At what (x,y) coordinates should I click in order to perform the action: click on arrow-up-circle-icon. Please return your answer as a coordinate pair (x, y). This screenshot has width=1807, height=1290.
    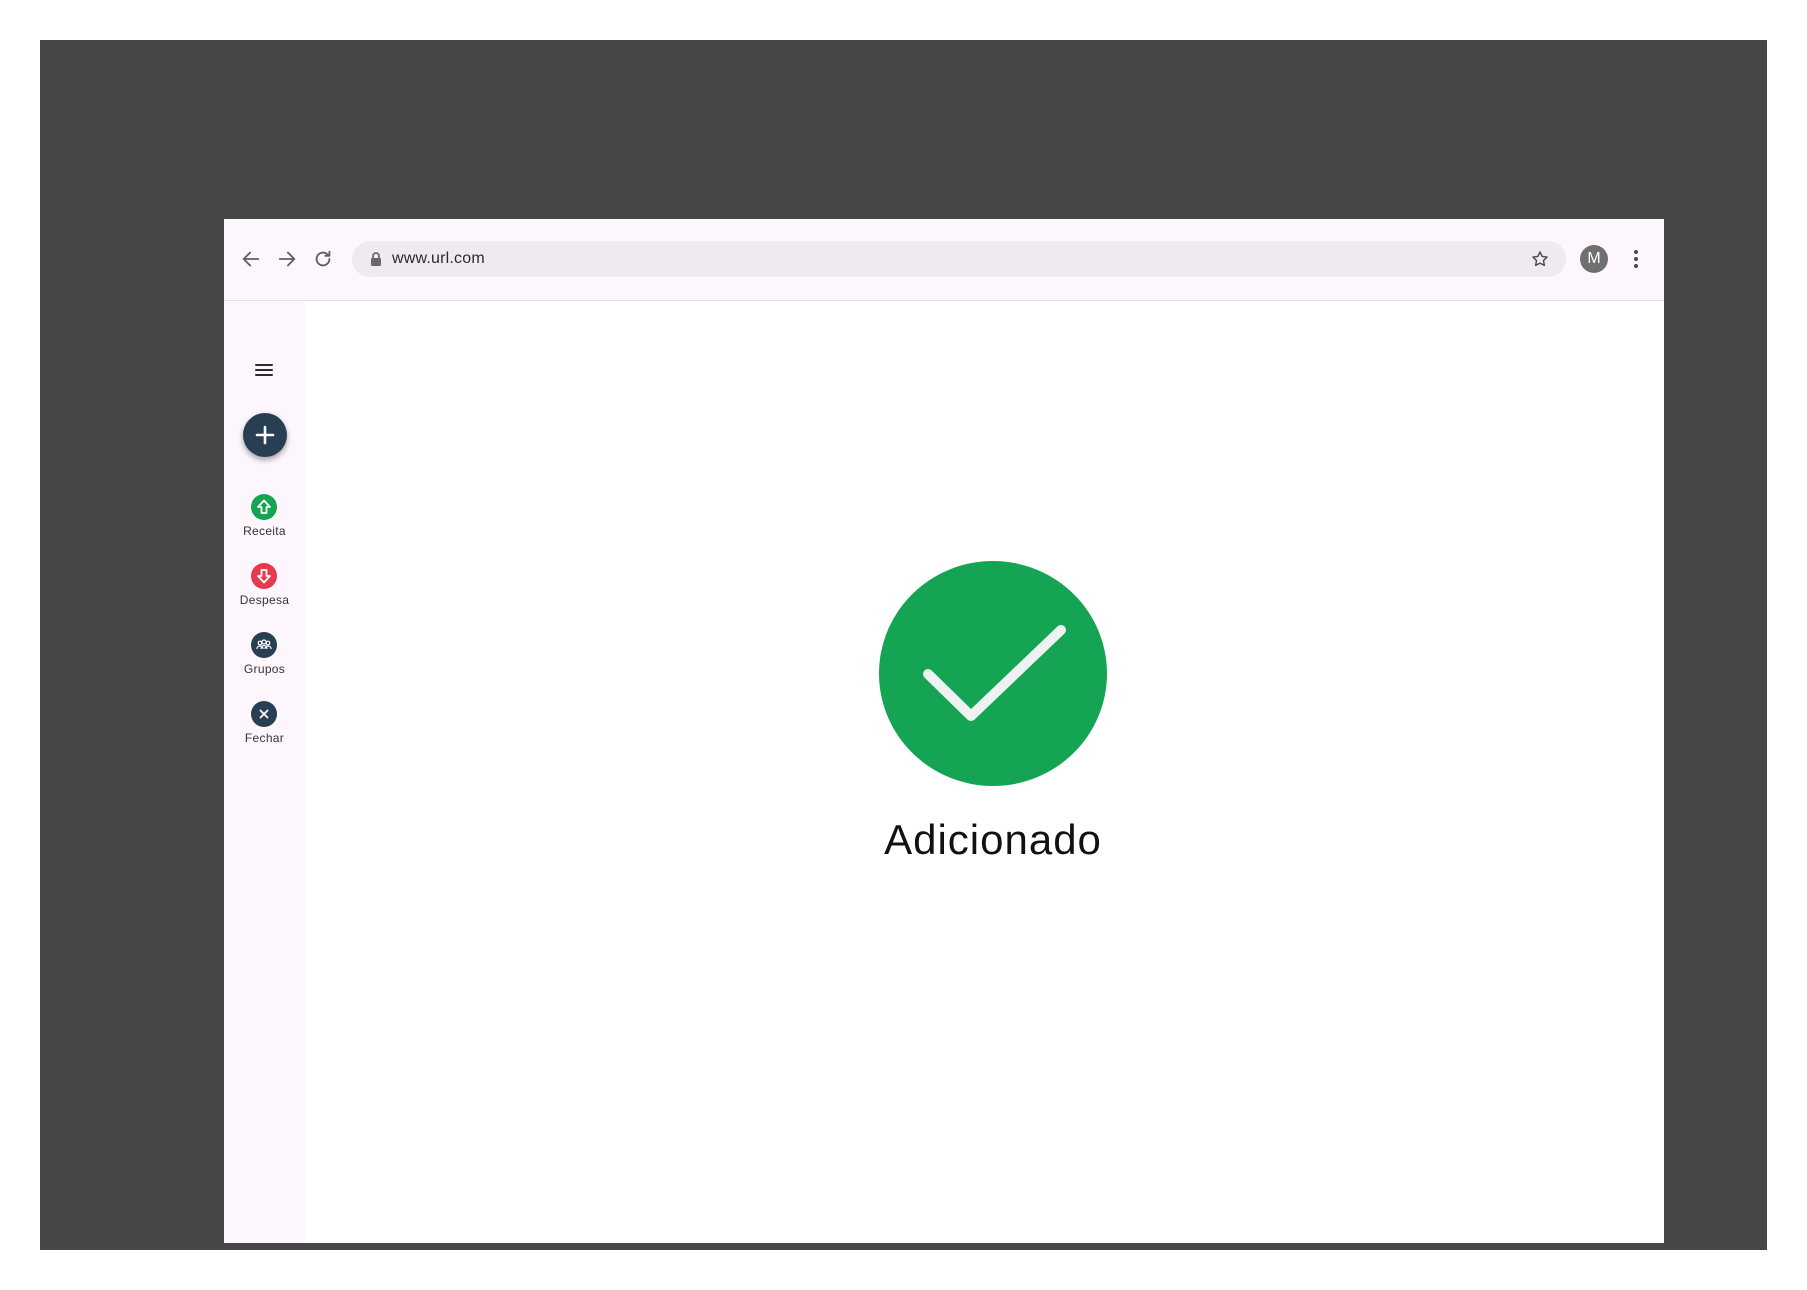
    Looking at the image, I should click on (264, 507).